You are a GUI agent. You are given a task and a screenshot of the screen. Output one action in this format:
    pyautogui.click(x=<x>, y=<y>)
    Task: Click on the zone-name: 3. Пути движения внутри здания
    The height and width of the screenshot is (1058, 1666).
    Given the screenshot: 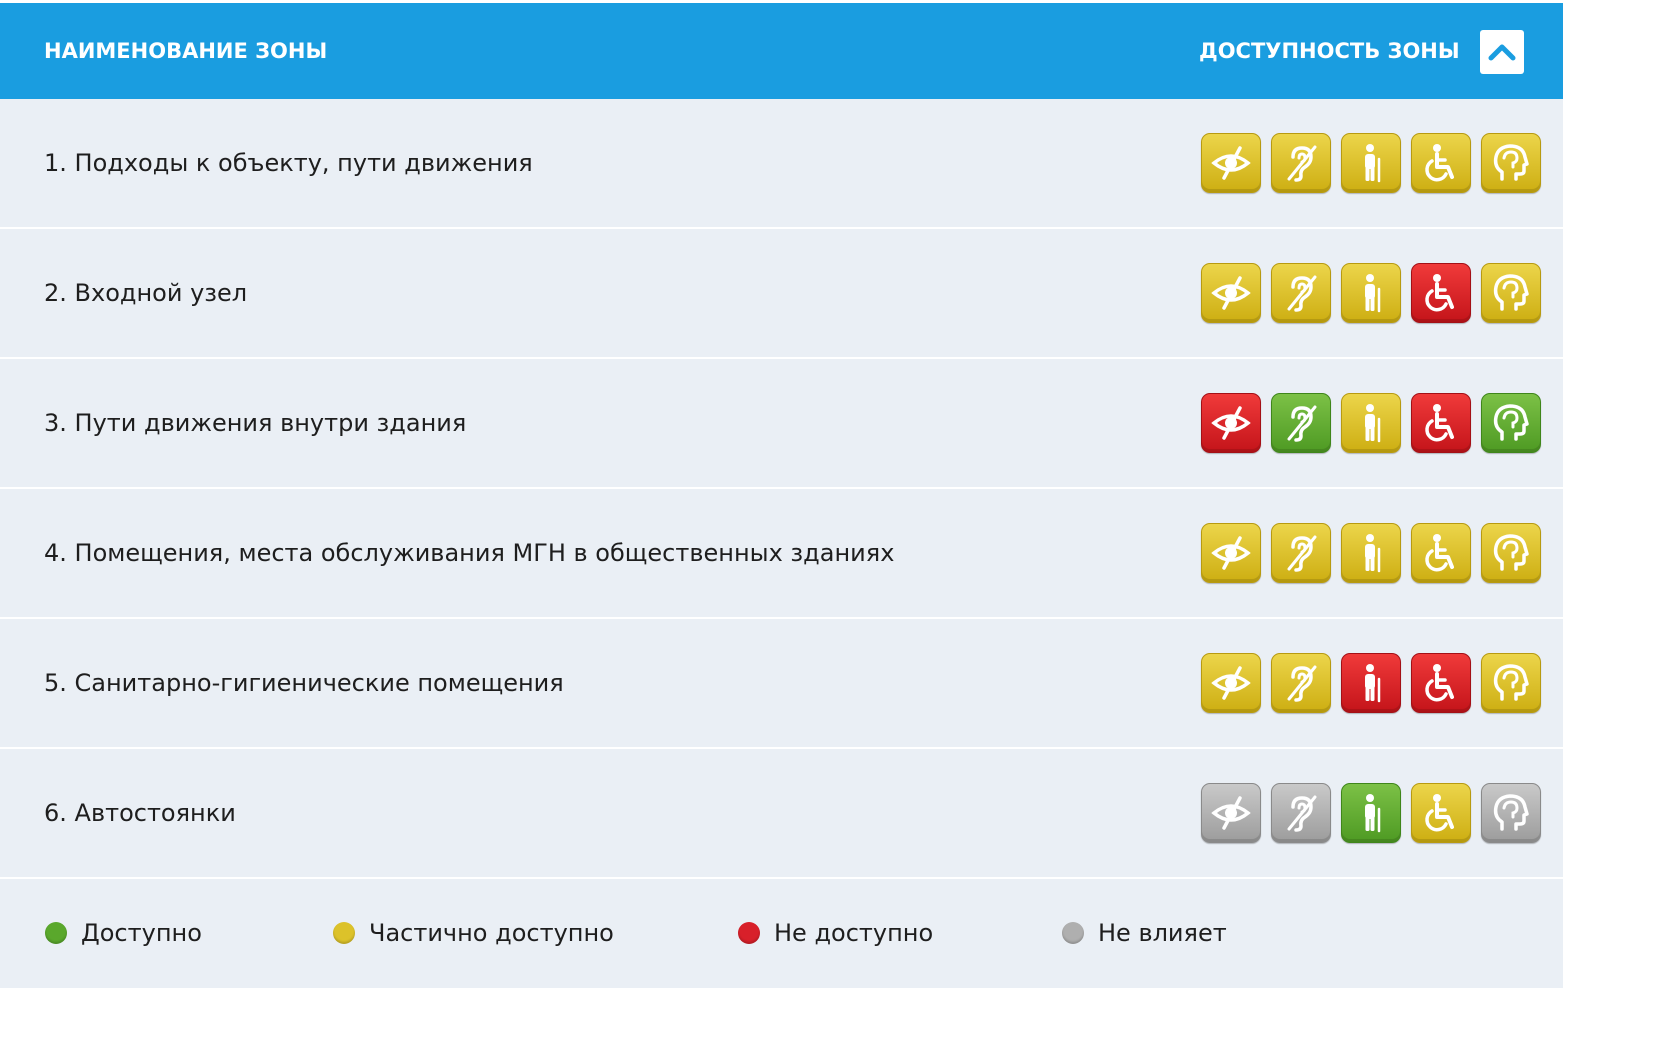 What is the action you would take?
    pyautogui.click(x=255, y=423)
    